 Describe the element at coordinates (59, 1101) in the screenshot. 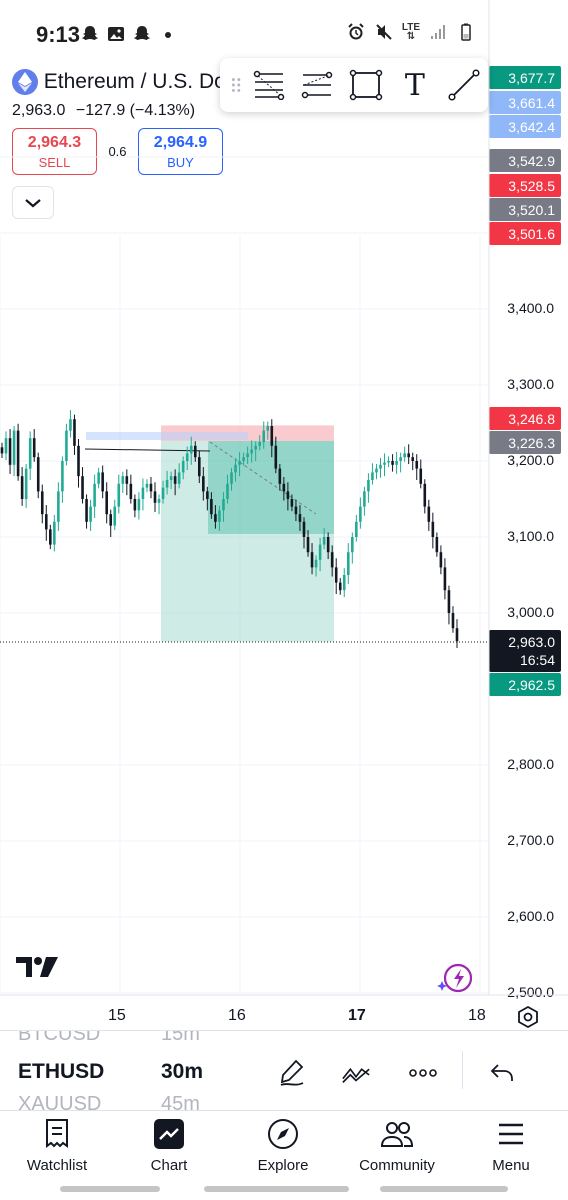

I see `next-symbol: XAUUSD` at that location.